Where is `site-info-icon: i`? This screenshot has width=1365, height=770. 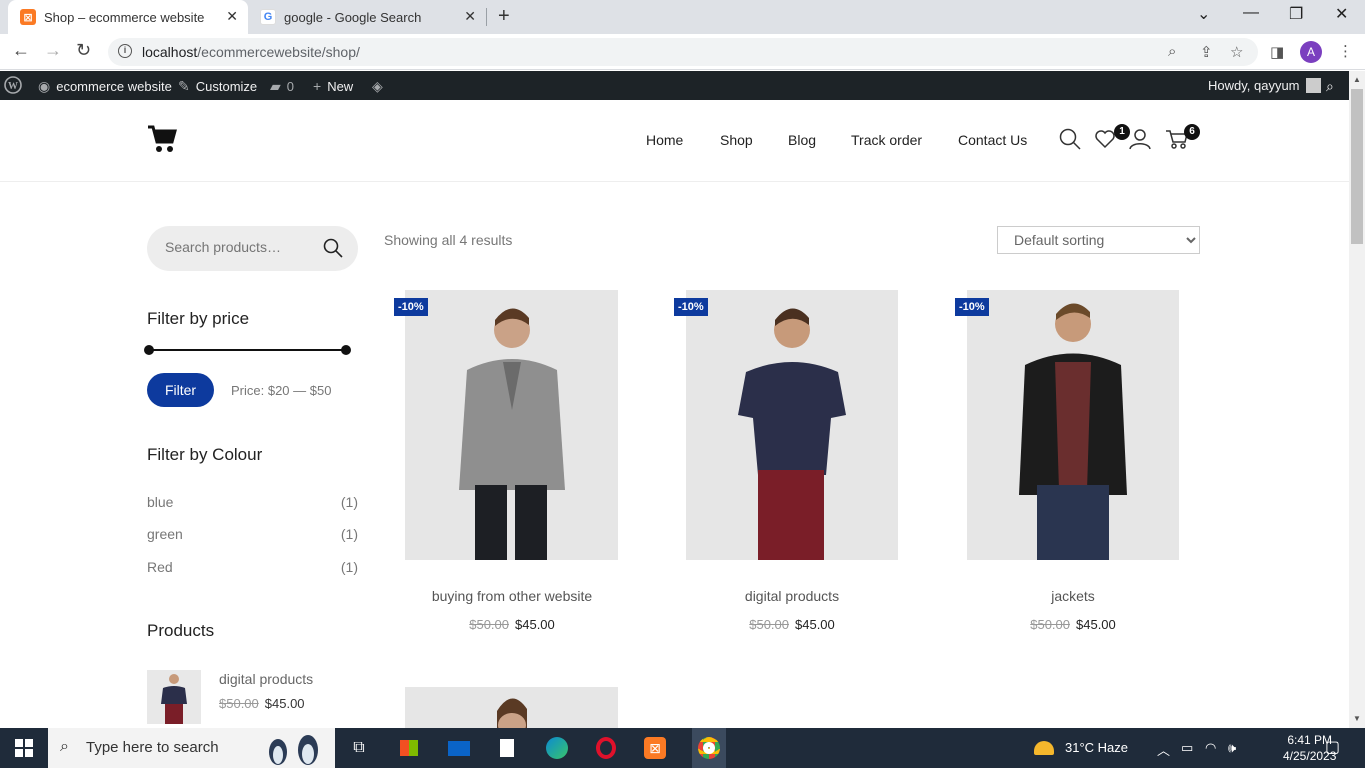
site-info-icon: i is located at coordinates (125, 51).